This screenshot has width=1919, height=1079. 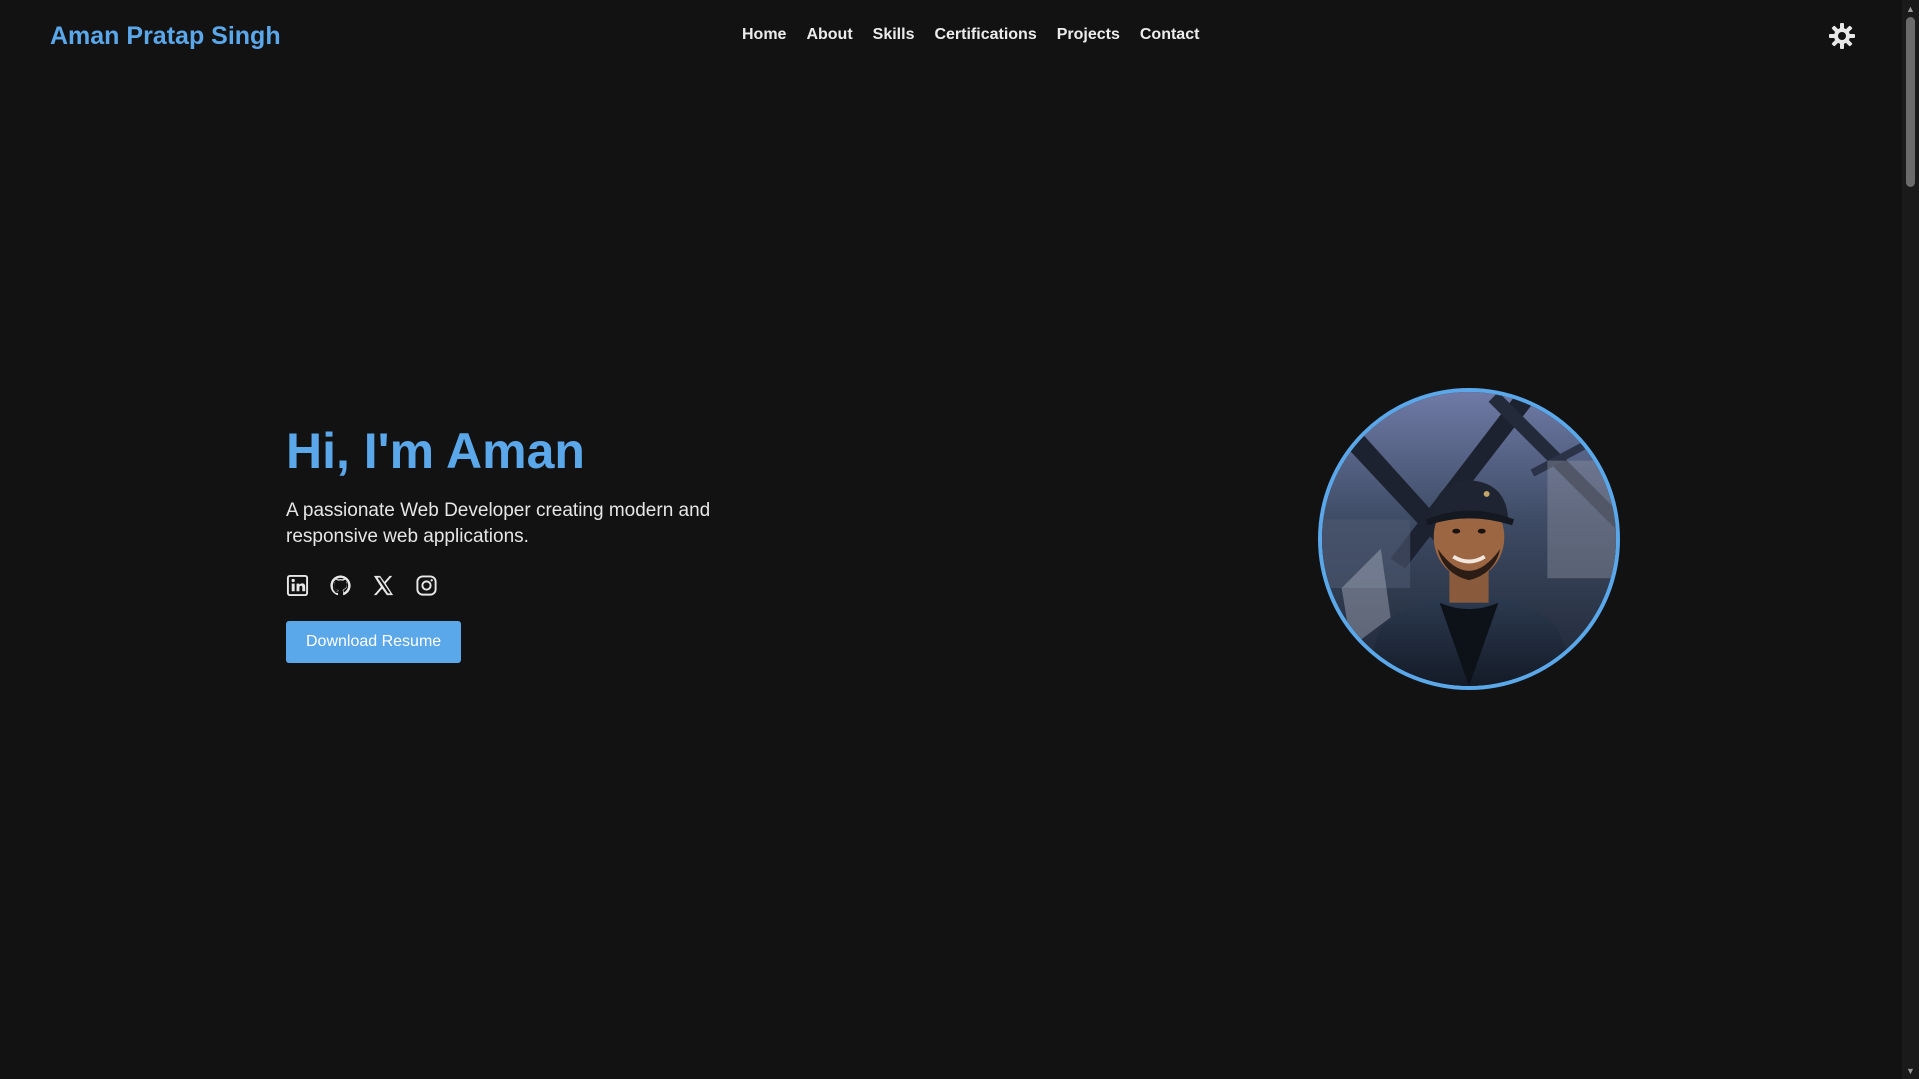 I want to click on vertical-scrollbar: ▲ ▼, so click(x=1910, y=539).